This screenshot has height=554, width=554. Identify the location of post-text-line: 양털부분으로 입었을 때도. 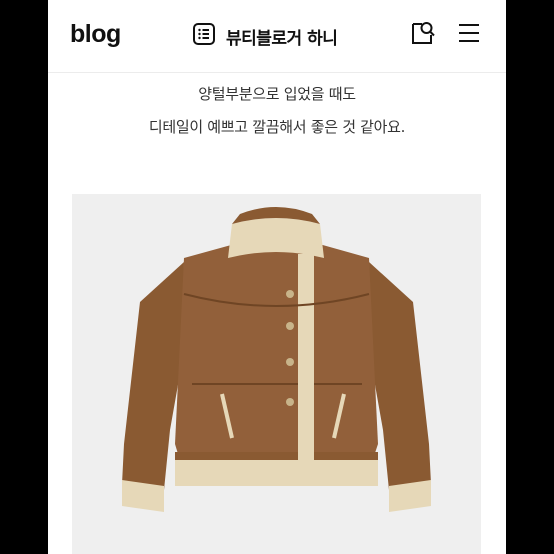
(277, 94).